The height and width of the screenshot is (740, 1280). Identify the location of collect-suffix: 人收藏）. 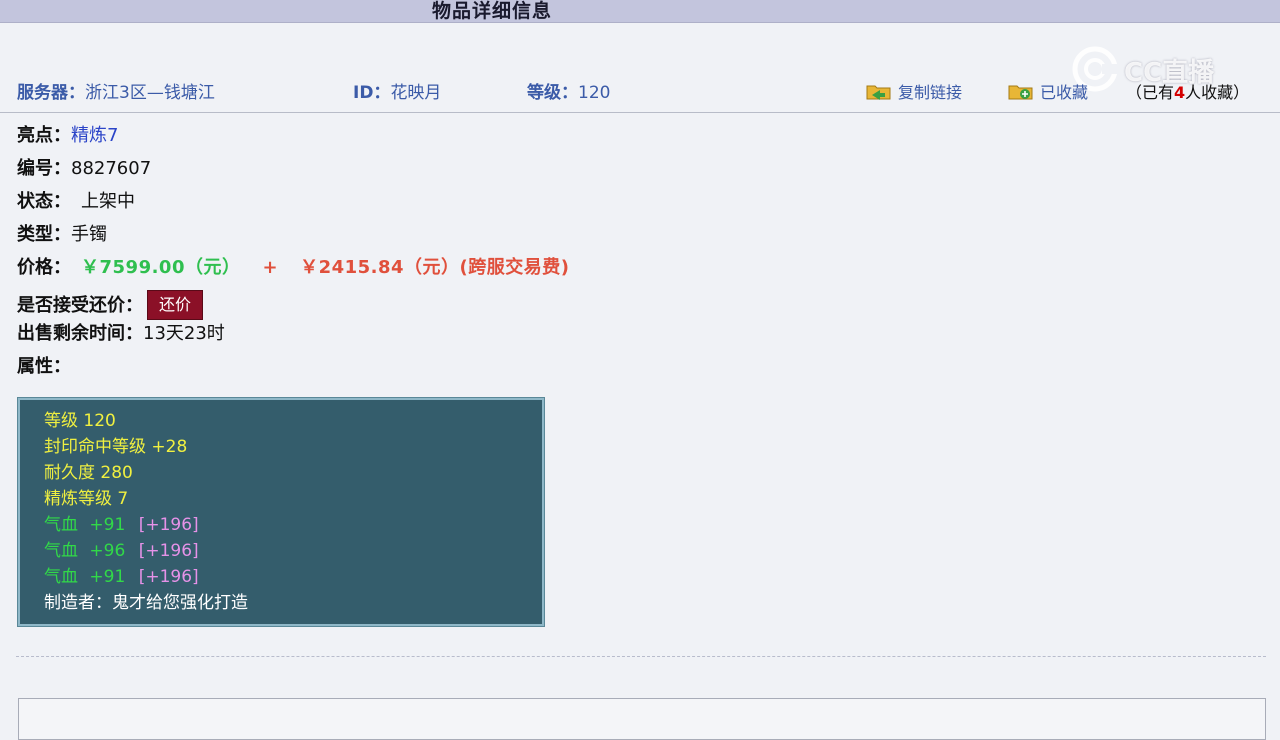
(1217, 92).